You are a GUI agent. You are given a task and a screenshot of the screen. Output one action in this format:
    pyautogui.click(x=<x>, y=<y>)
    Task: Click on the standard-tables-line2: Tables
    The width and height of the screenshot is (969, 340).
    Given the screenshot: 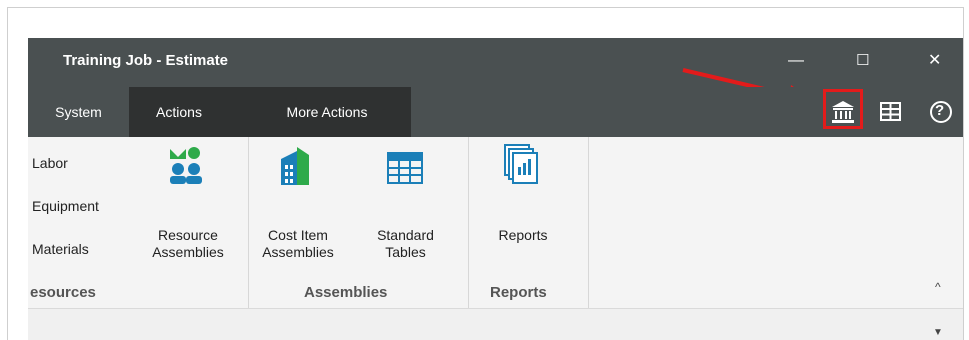 What is the action you would take?
    pyautogui.click(x=405, y=252)
    